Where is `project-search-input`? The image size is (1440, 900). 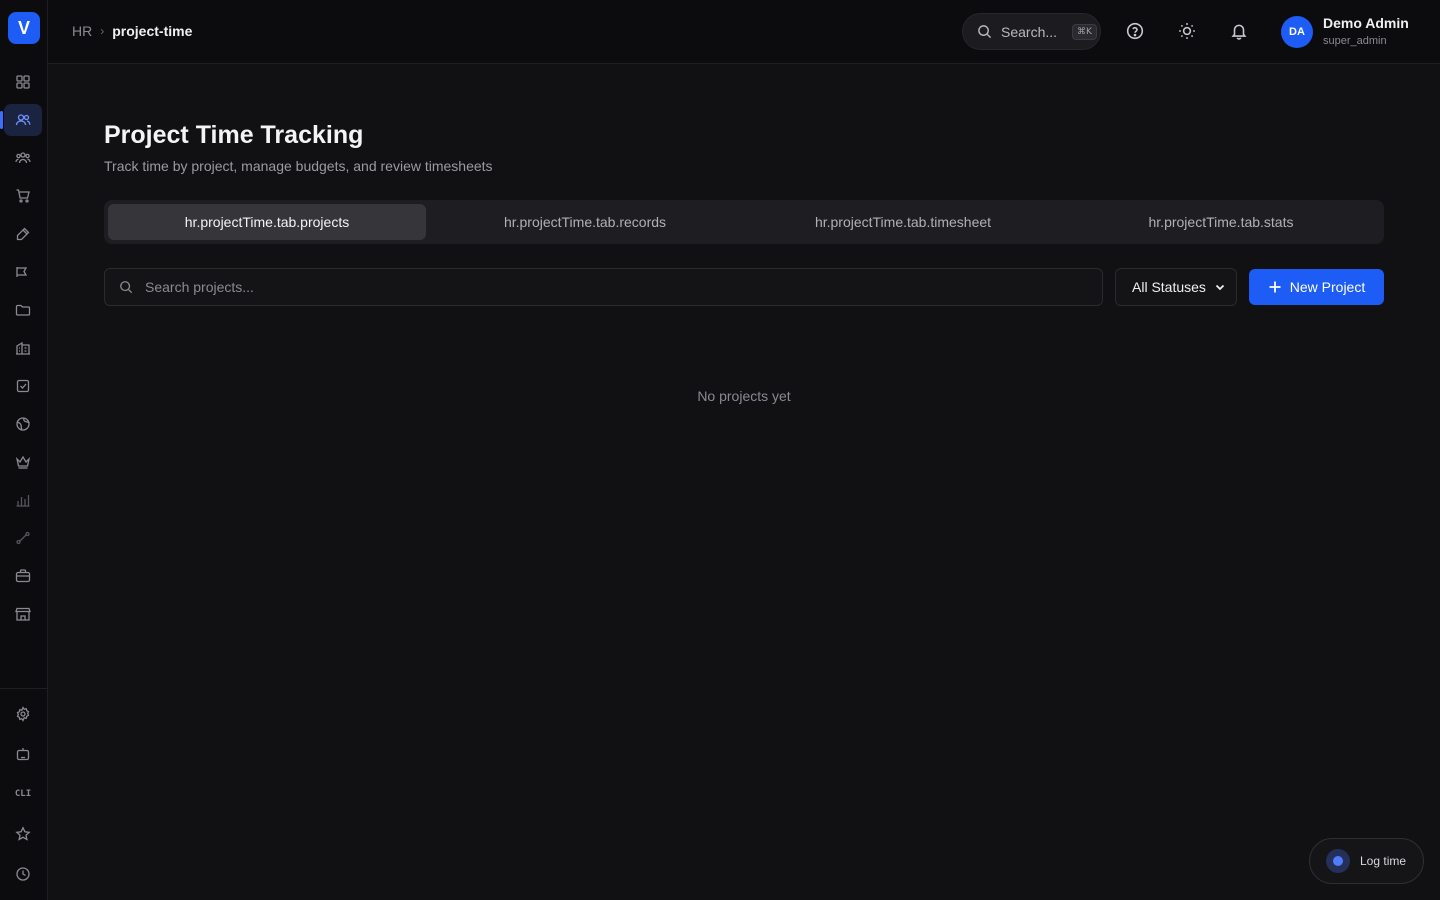 project-search-input is located at coordinates (623, 287).